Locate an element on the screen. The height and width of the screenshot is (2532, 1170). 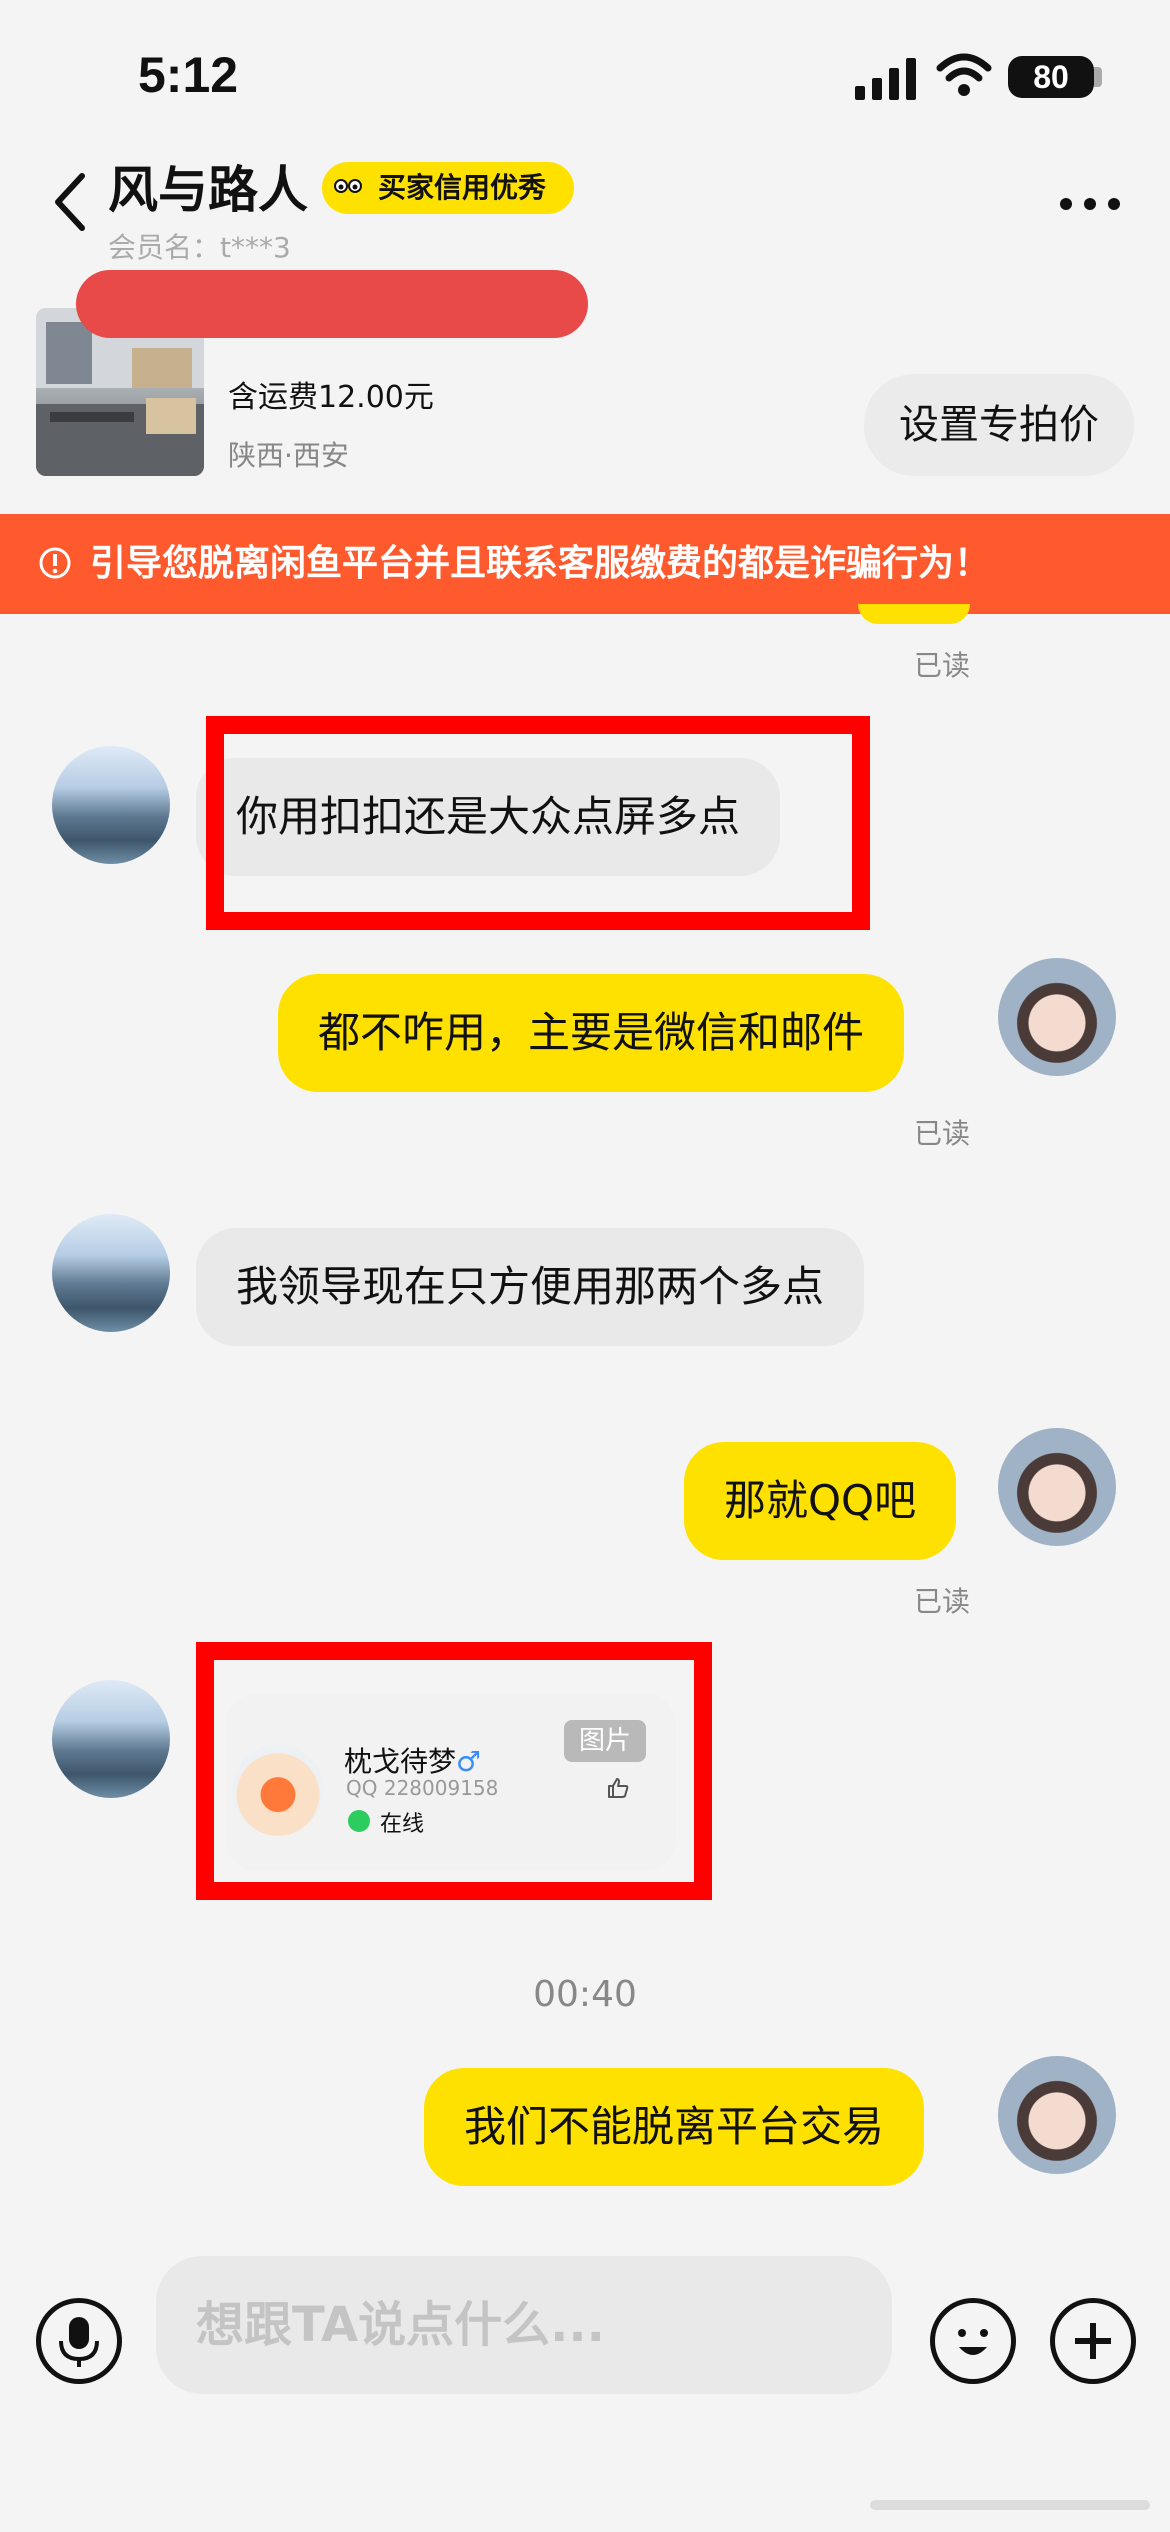
member-name: 会员名：t***3 is located at coordinates (199, 247).